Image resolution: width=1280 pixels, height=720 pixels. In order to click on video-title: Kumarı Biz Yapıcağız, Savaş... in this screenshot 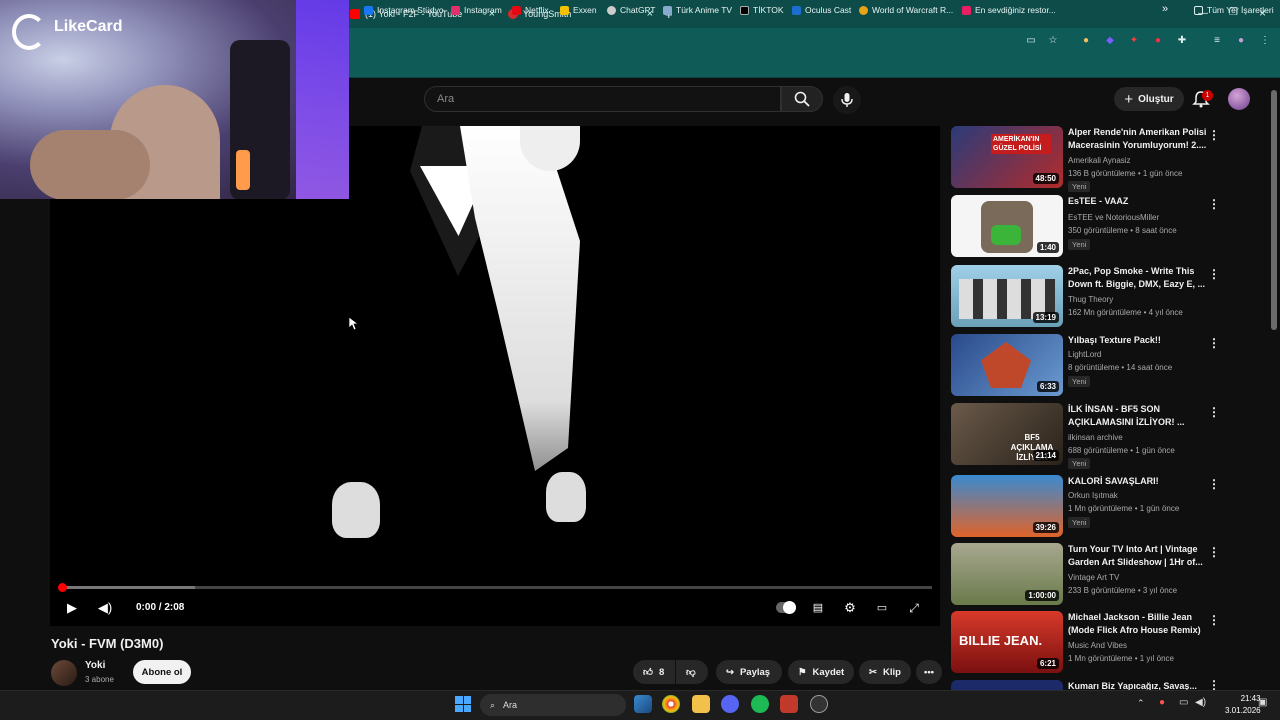, I will do `click(1138, 685)`.